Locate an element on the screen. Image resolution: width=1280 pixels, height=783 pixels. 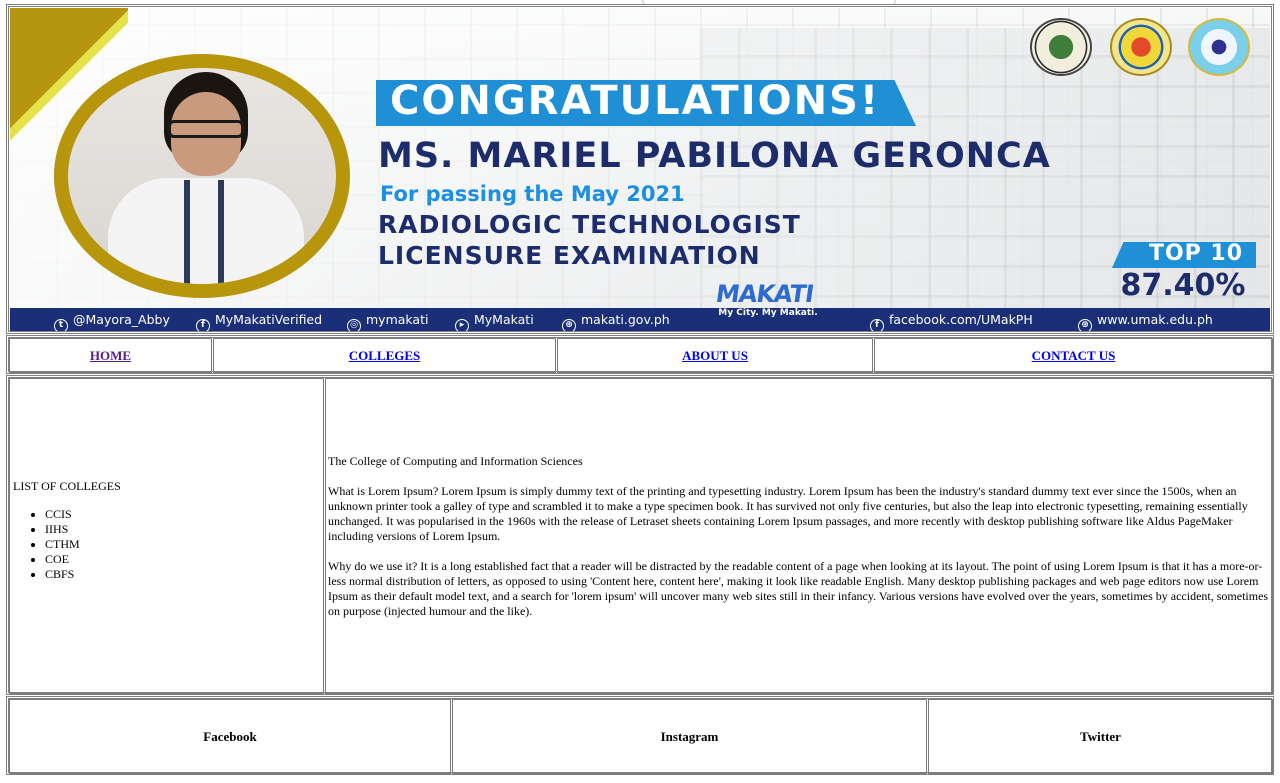
rank-label: TOP 10 is located at coordinates (1196, 253).